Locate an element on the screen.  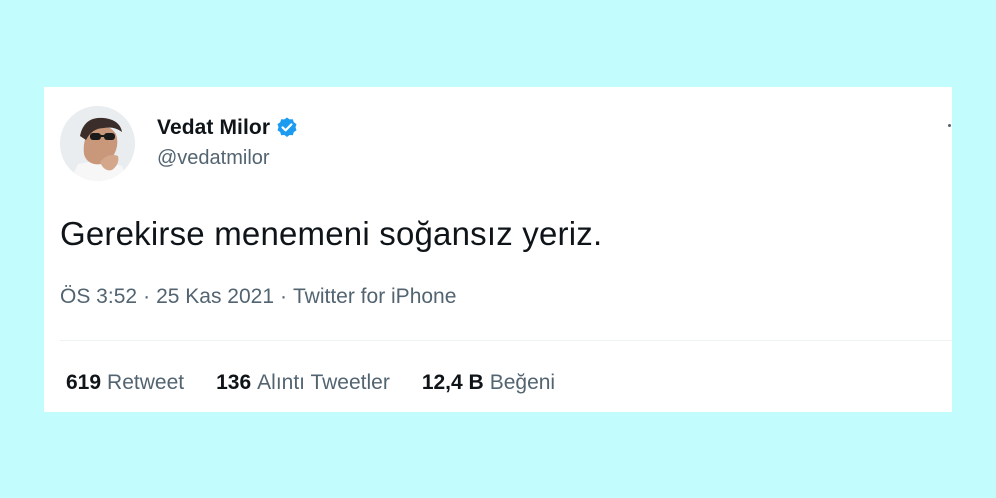
author-handle: @vedatmilor is located at coordinates (228, 158).